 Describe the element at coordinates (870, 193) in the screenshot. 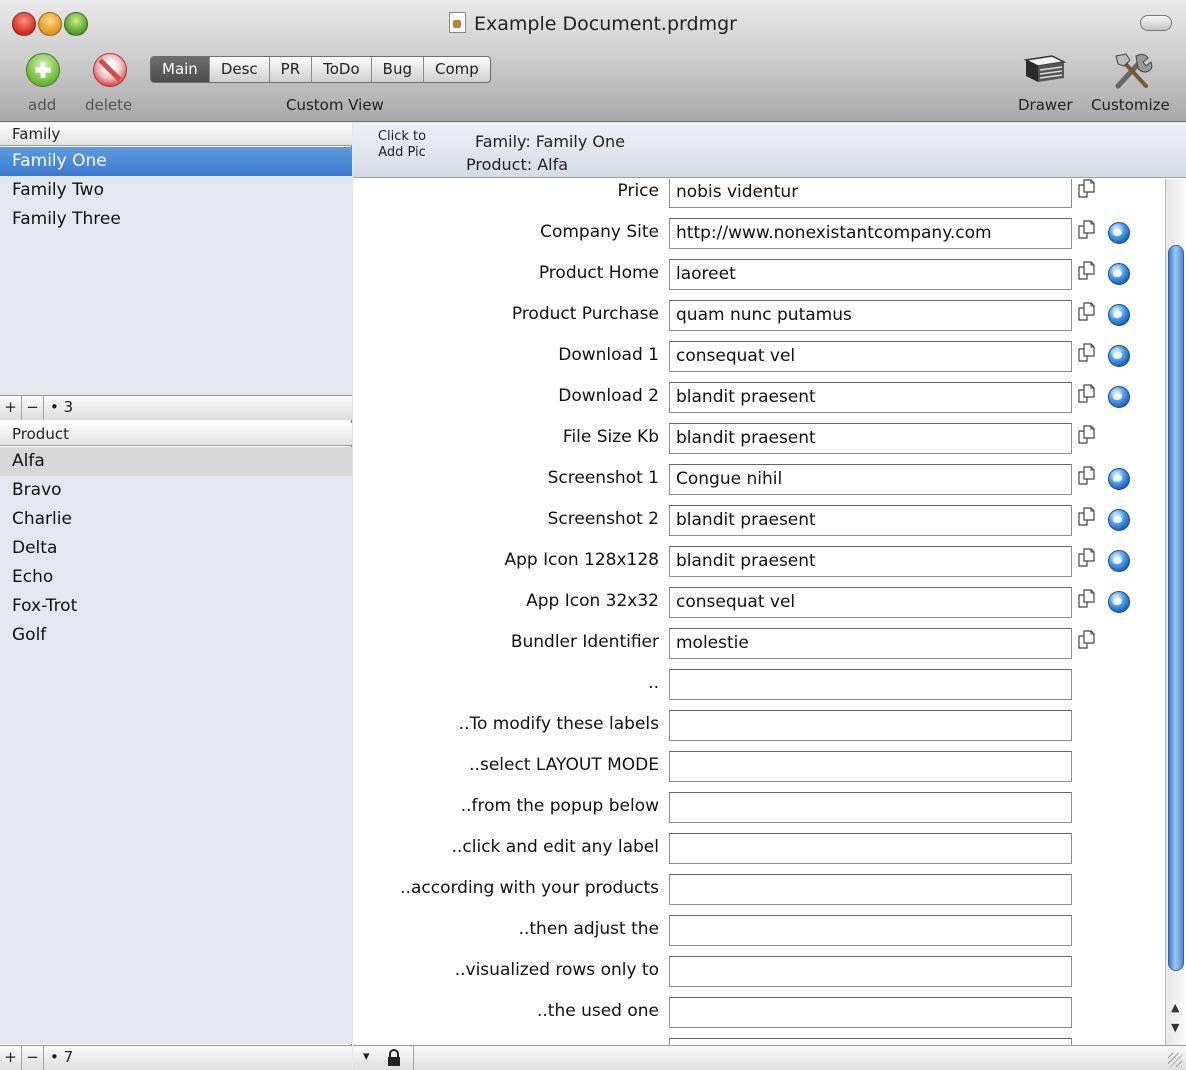

I see `field-input: nobis videntur` at that location.